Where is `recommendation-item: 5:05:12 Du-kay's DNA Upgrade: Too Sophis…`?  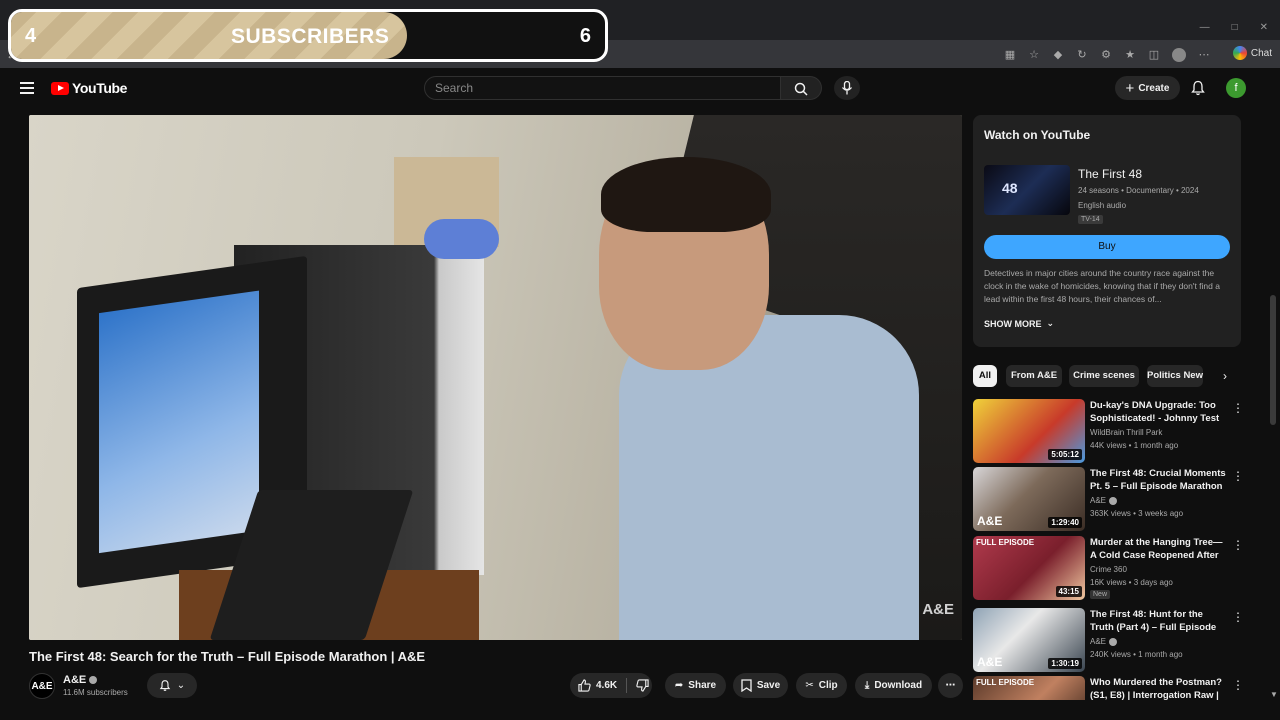
recommendation-item: 5:05:12 Du-kay's DNA Upgrade: Too Sophis… is located at coordinates (1108, 431).